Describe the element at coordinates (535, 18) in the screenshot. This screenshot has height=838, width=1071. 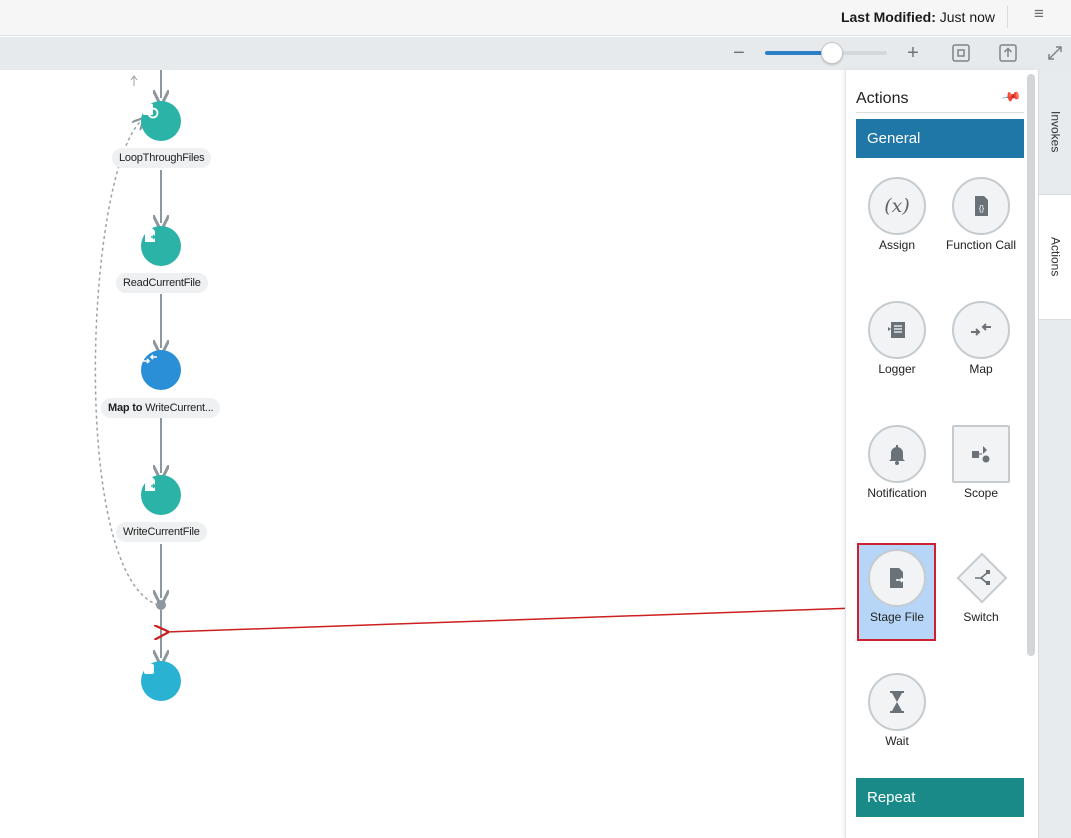
I see `top-bar: Last Modified: Just now ≡` at that location.